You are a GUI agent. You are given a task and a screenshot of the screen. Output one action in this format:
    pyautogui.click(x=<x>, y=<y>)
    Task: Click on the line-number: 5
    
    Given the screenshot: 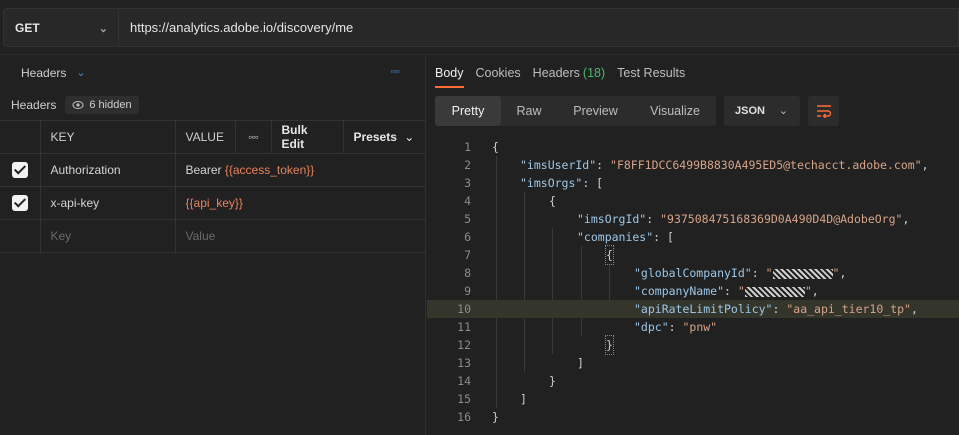 What is the action you would take?
    pyautogui.click(x=467, y=219)
    